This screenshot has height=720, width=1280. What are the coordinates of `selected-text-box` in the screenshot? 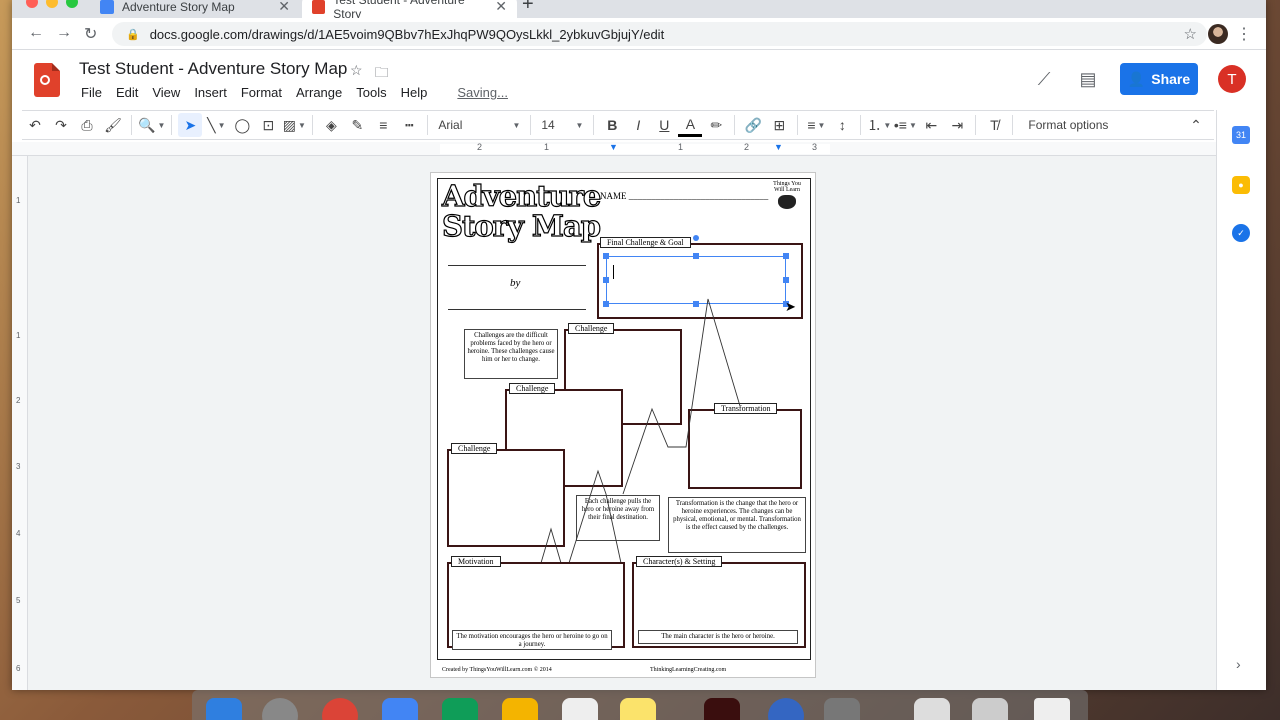 It's located at (696, 280).